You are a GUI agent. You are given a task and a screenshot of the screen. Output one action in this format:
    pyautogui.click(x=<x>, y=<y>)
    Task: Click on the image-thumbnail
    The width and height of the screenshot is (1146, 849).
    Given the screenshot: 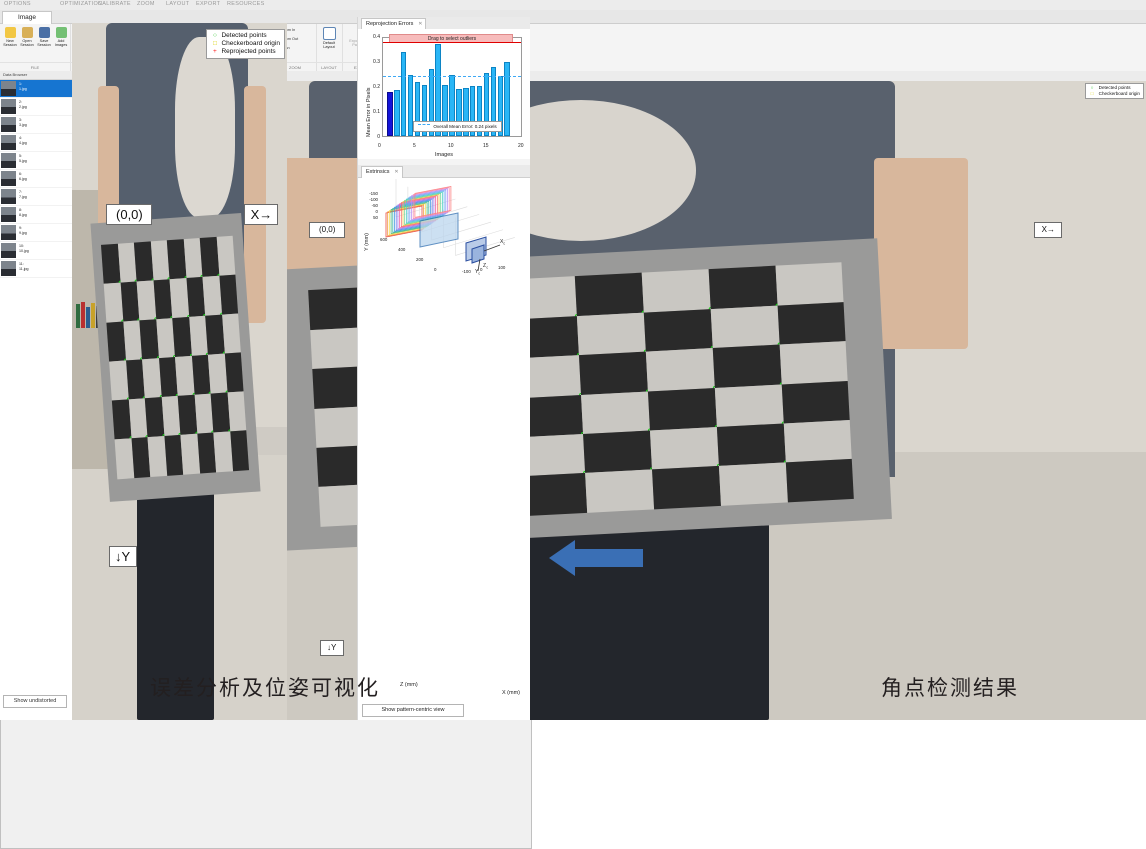 What is the action you would take?
    pyautogui.click(x=8, y=268)
    